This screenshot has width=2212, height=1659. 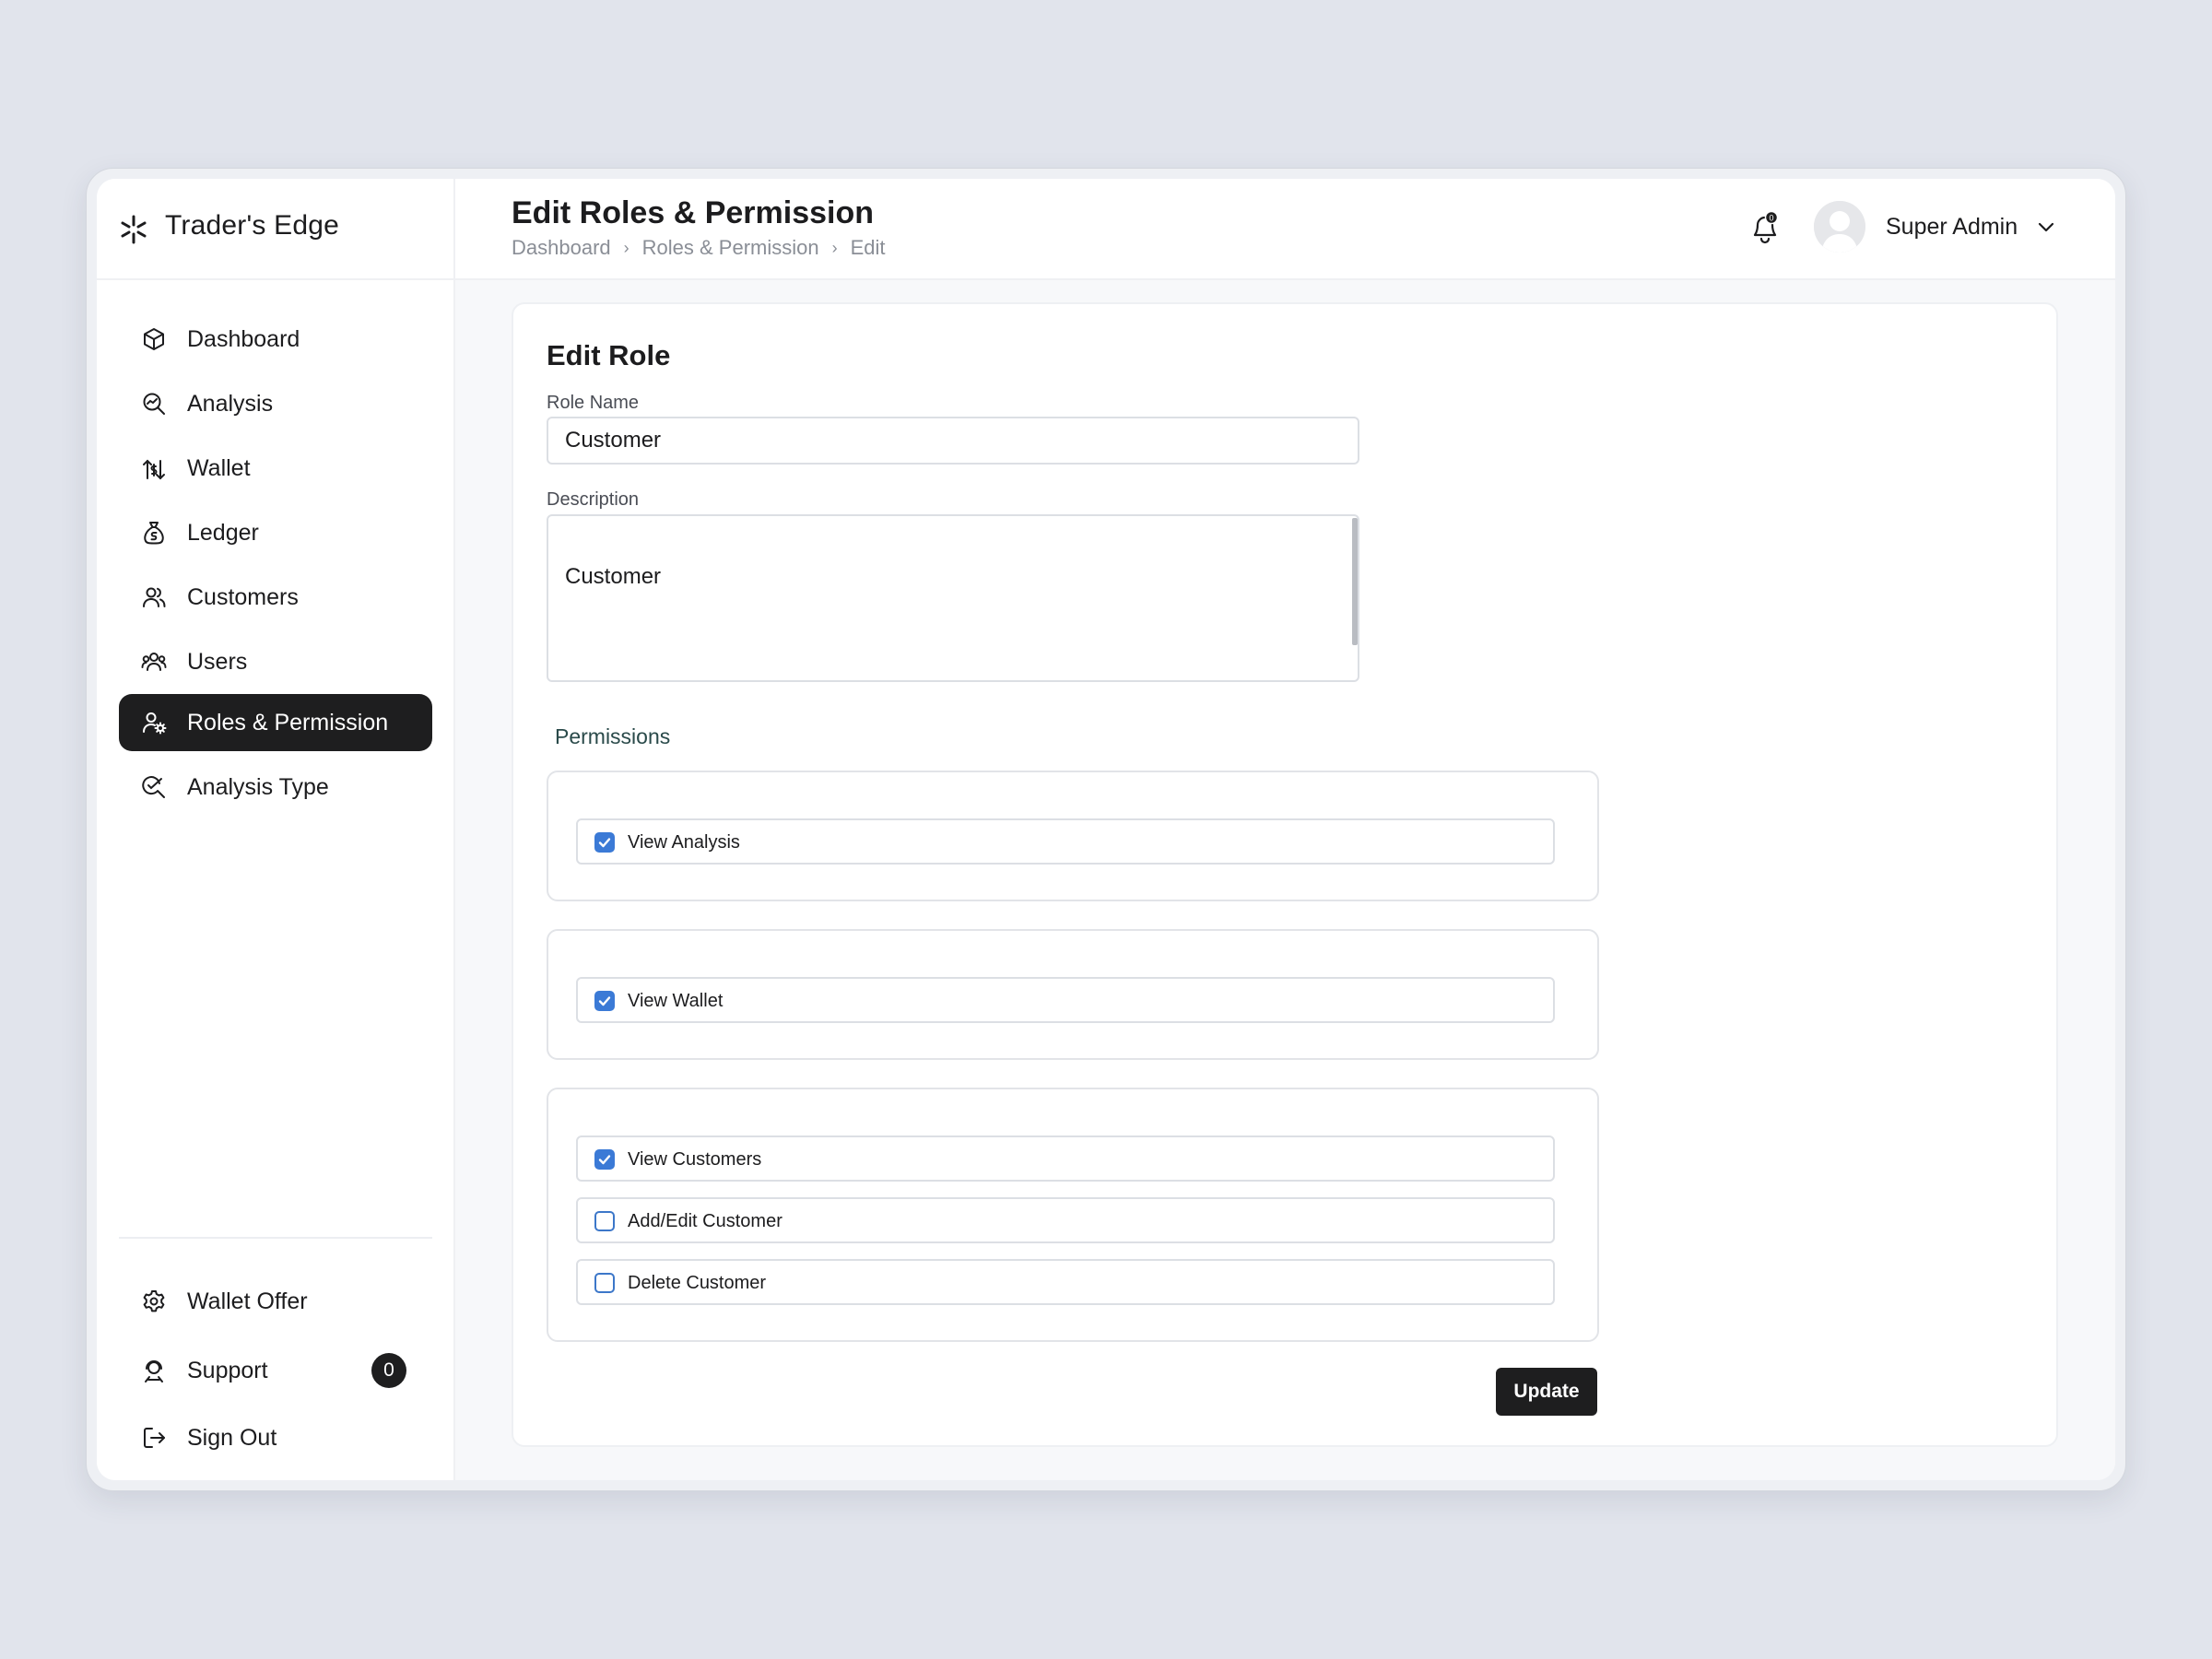 What do you see at coordinates (154, 662) in the screenshot?
I see `users-group-icon` at bounding box center [154, 662].